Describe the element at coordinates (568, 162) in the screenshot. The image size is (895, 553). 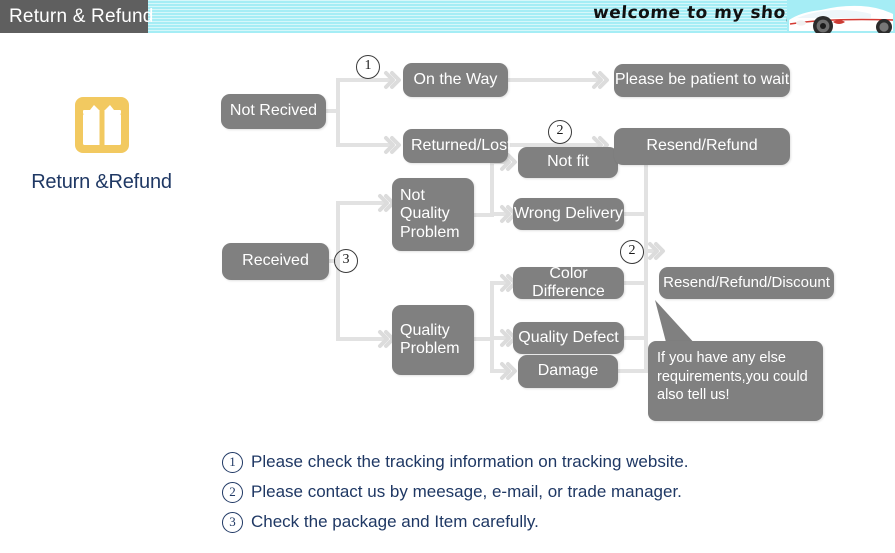
I see `node-not-fit: Not fit` at that location.